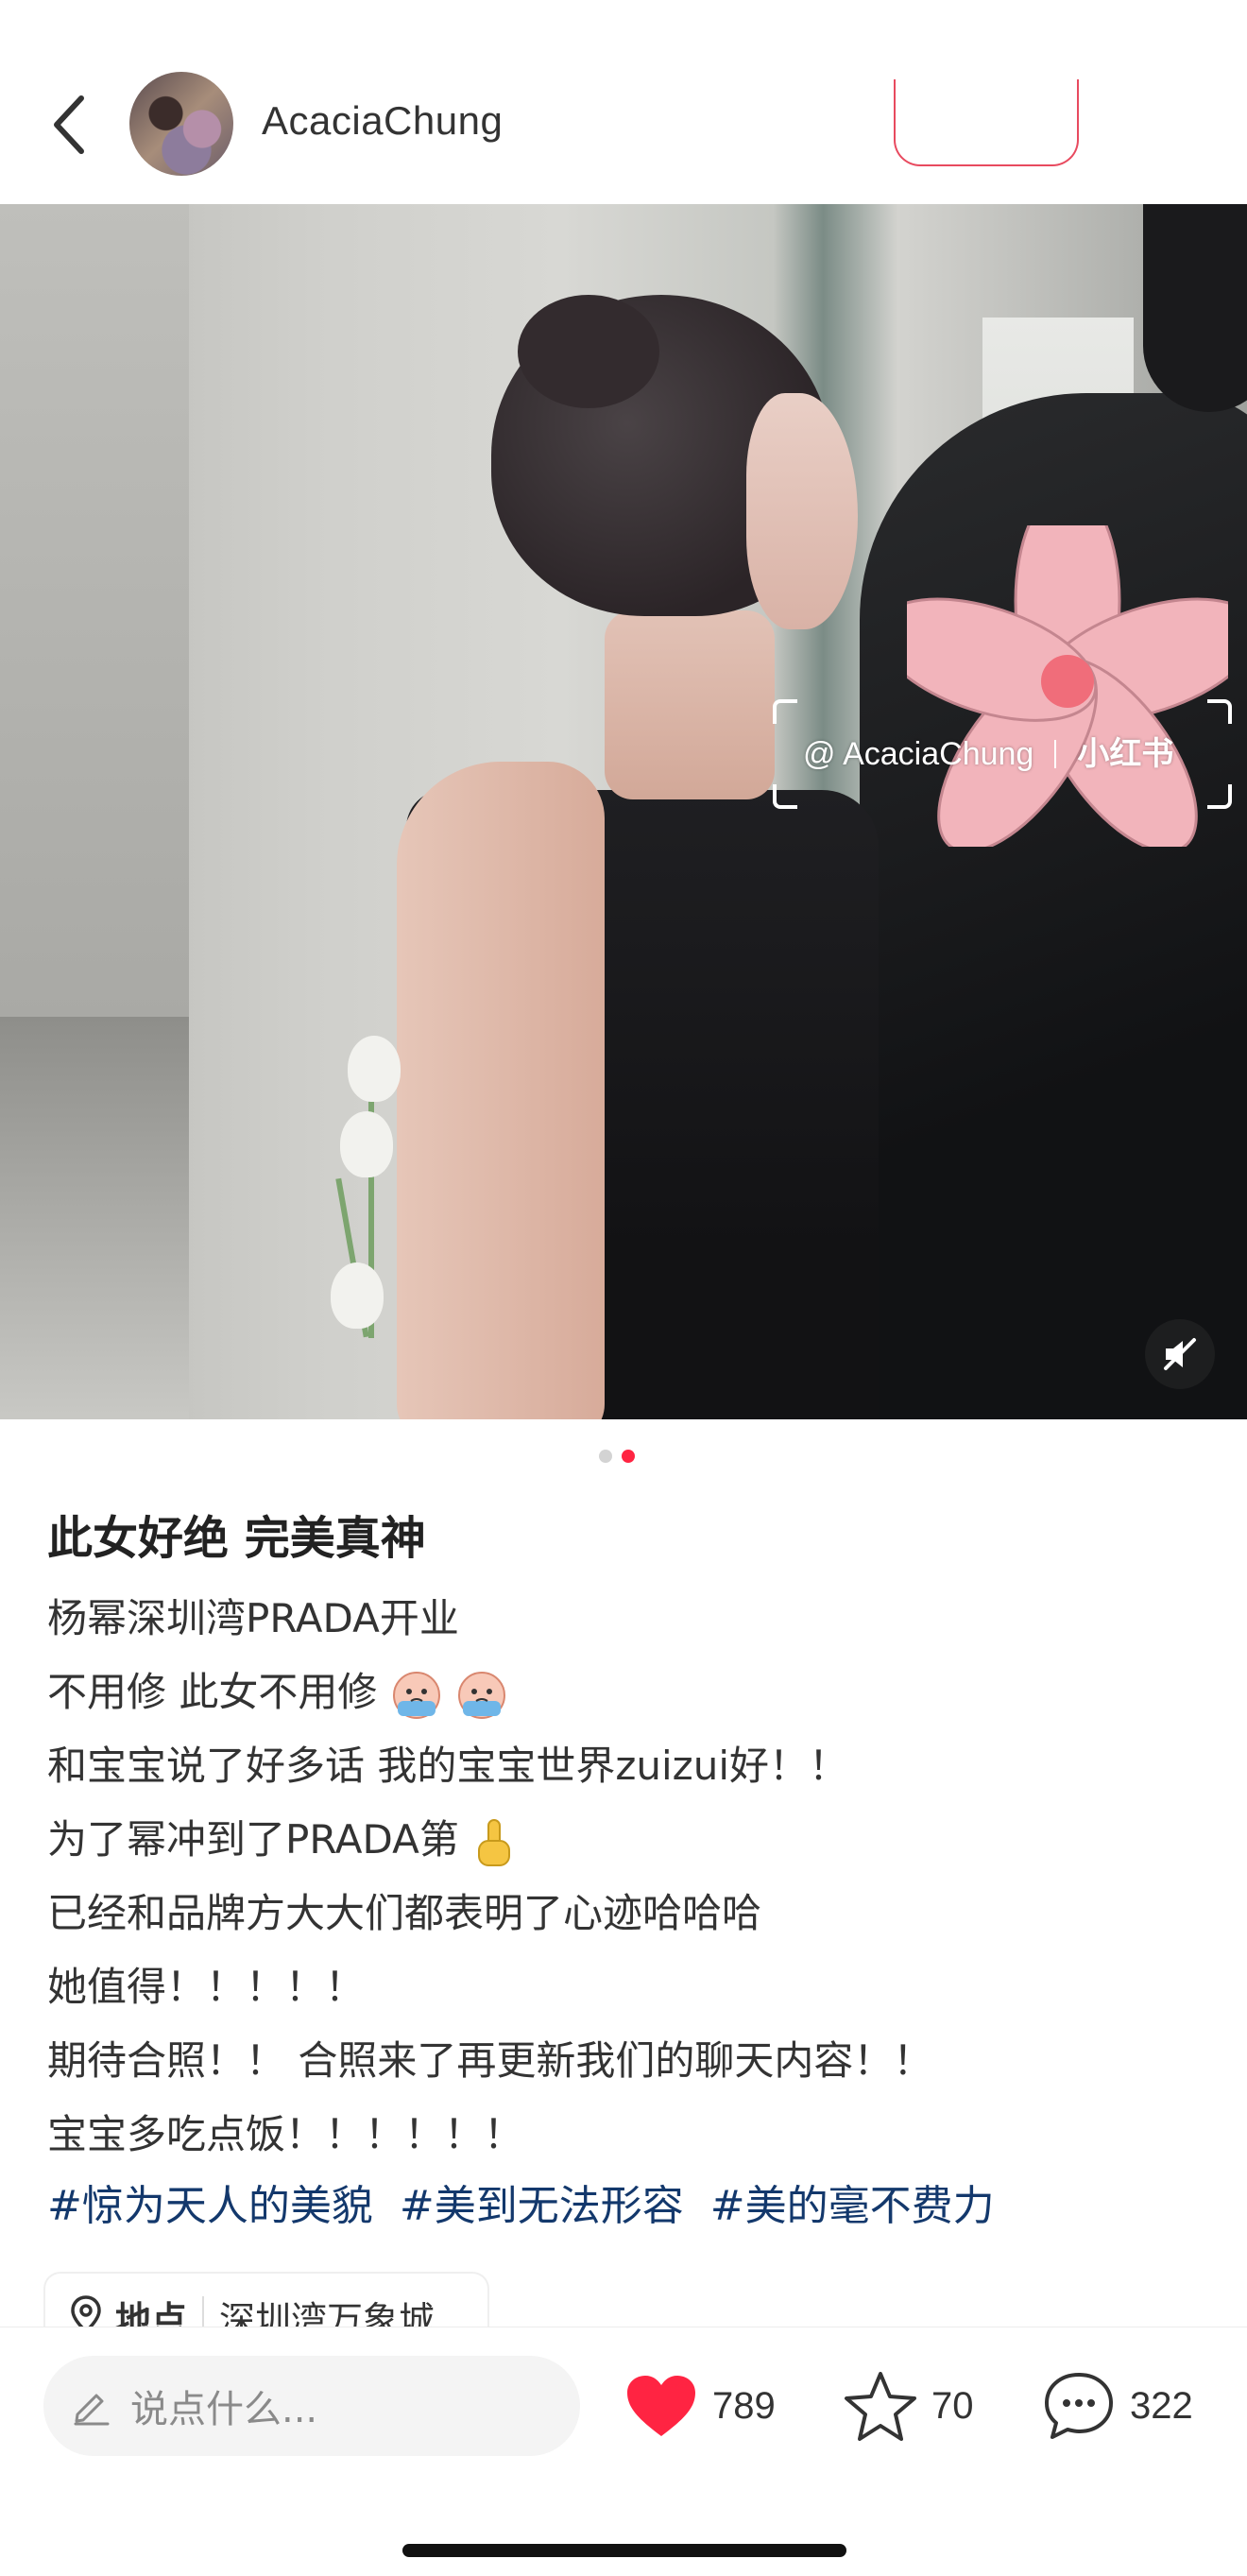 The height and width of the screenshot is (2576, 1247). I want to click on pointing-up-emoji-icon, so click(495, 1842).